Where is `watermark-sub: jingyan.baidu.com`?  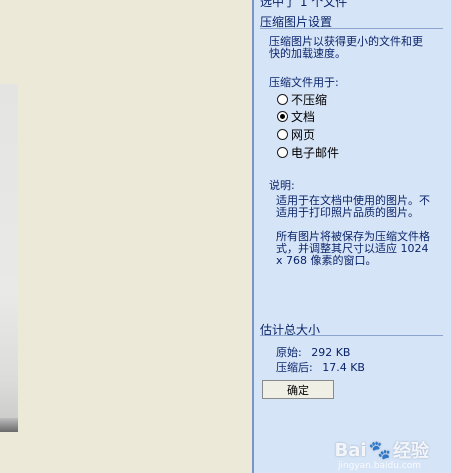 watermark-sub: jingyan.baidu.com is located at coordinates (379, 466).